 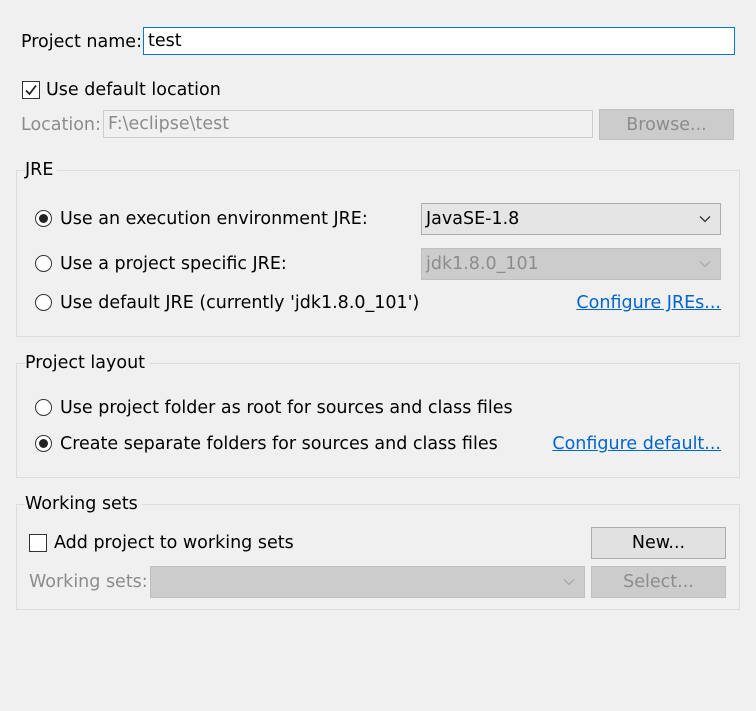 I want to click on execution-env-label: Use an execution environment JRE:, so click(x=214, y=219).